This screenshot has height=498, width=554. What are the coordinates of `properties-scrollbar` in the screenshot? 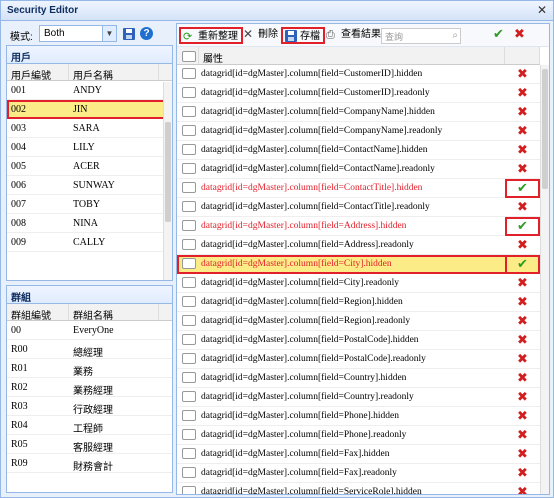 It's located at (544, 279).